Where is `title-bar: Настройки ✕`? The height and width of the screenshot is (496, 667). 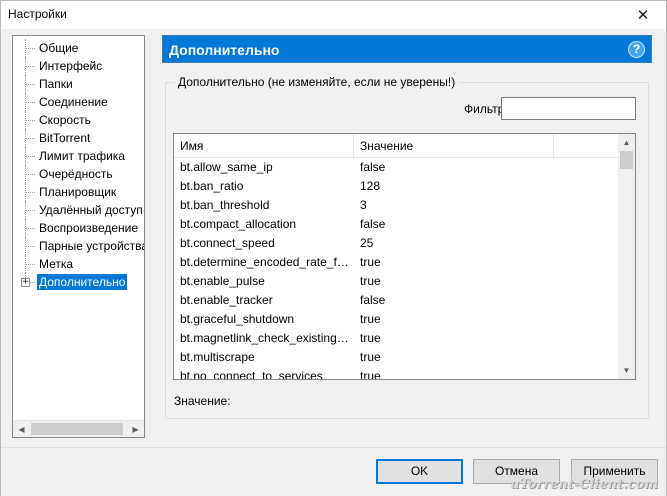
title-bar: Настройки ✕ is located at coordinates (333, 15).